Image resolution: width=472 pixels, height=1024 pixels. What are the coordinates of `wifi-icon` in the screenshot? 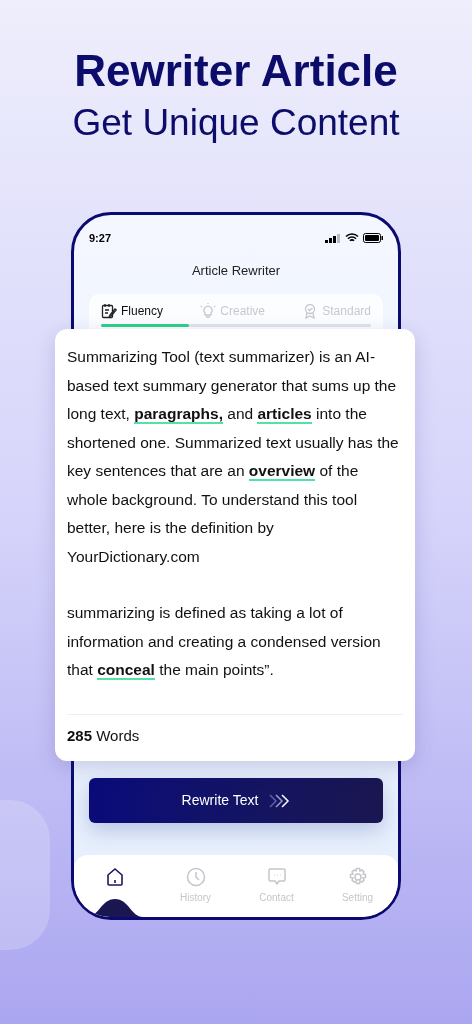 It's located at (352, 238).